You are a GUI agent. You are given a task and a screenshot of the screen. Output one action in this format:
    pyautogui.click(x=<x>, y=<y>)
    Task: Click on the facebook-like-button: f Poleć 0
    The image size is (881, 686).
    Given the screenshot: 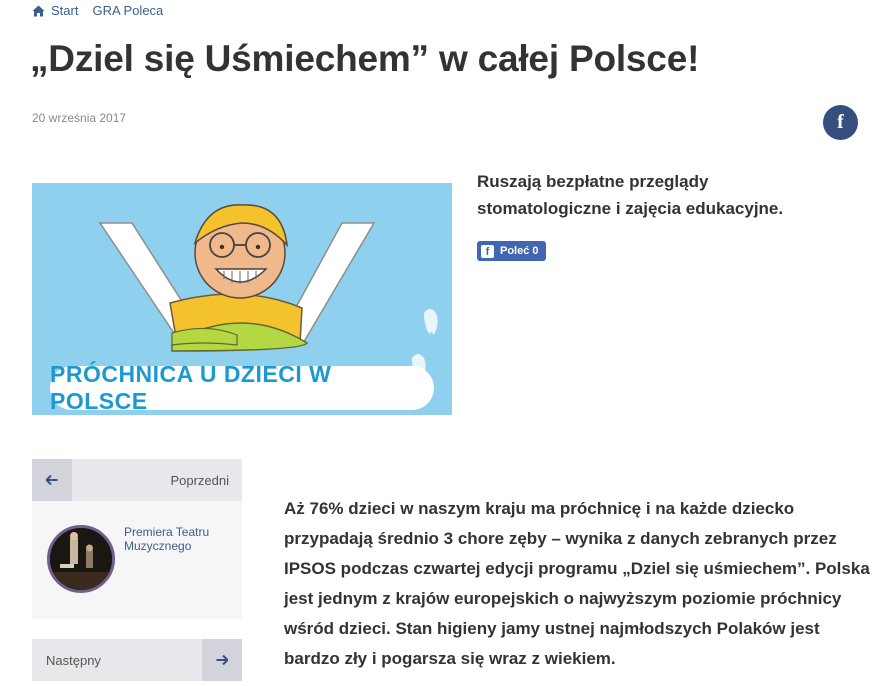 What is the action you would take?
    pyautogui.click(x=511, y=251)
    